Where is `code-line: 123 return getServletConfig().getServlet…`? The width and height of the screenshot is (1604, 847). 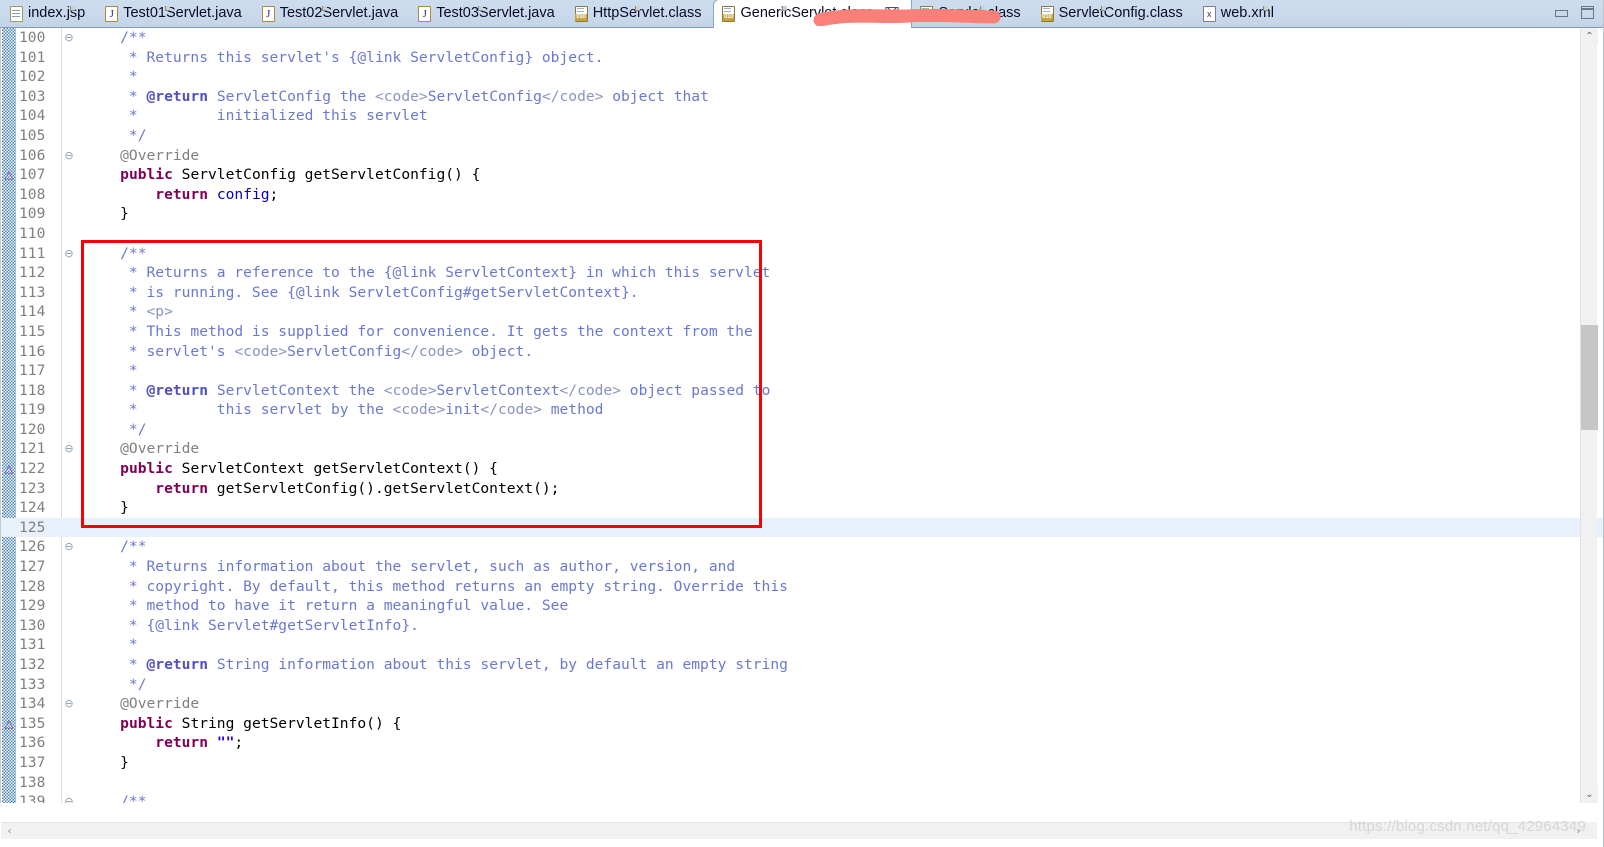
code-line: 123 return getServletConfig().getServlet… is located at coordinates (802, 489).